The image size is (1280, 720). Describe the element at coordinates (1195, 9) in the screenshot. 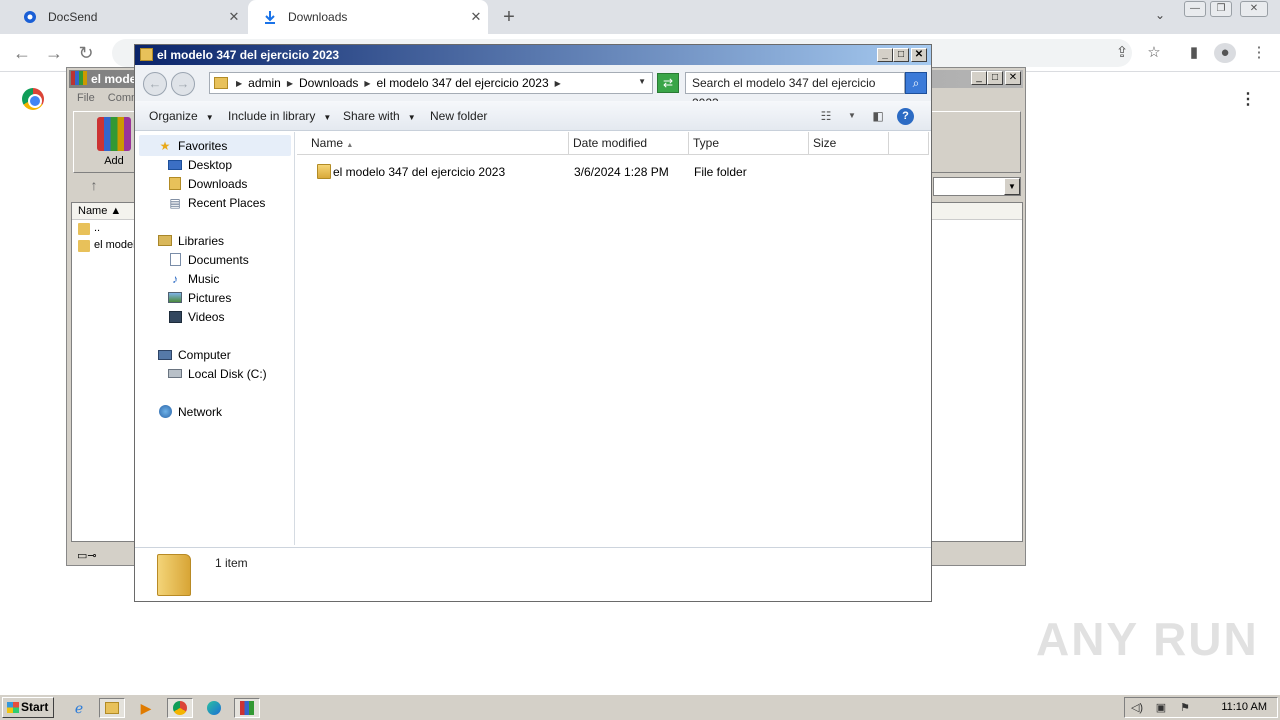

I see `minimize-icon: —` at that location.